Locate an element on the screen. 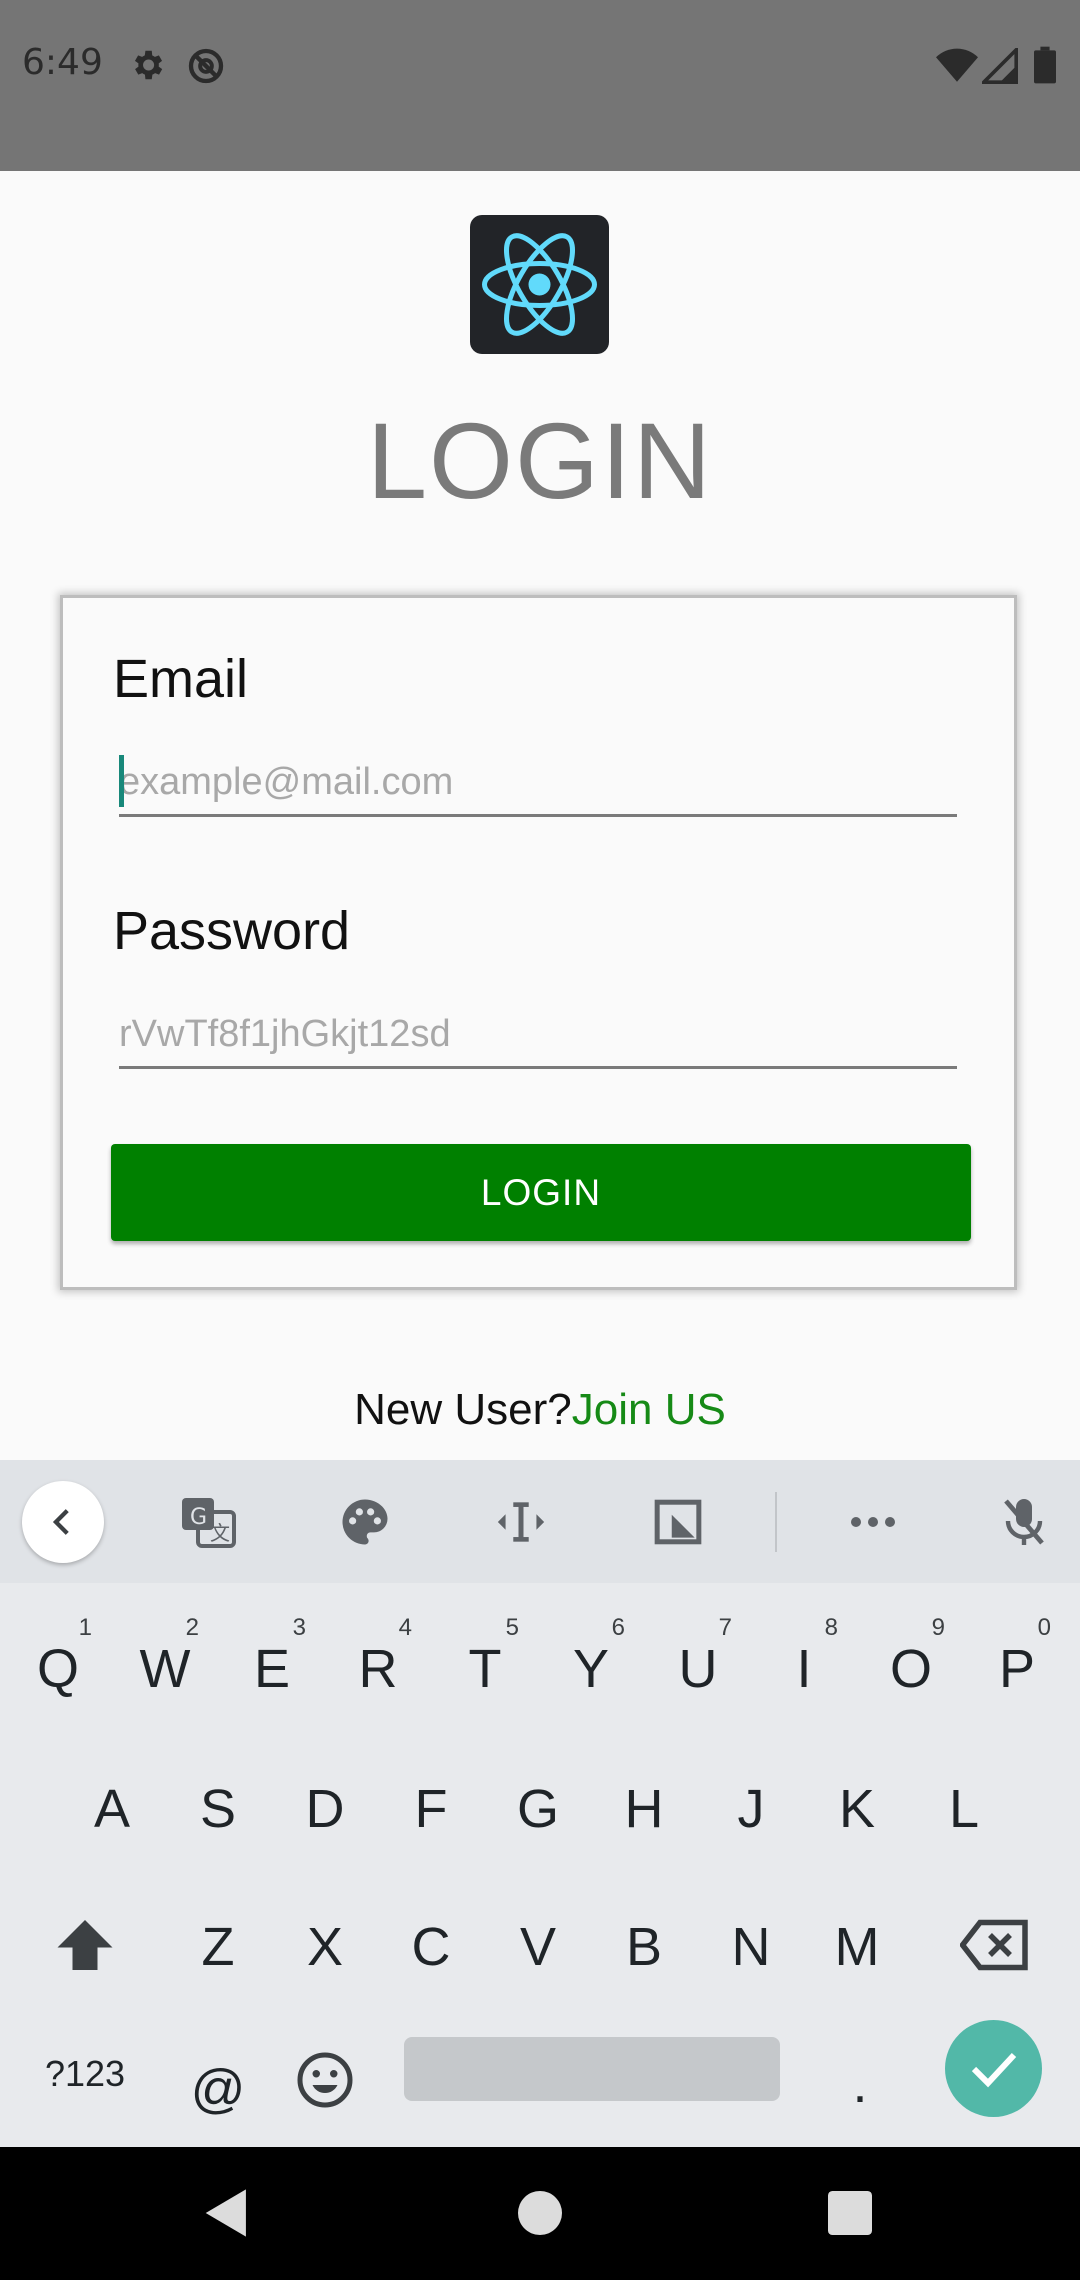  key-k: K is located at coordinates (857, 1805).